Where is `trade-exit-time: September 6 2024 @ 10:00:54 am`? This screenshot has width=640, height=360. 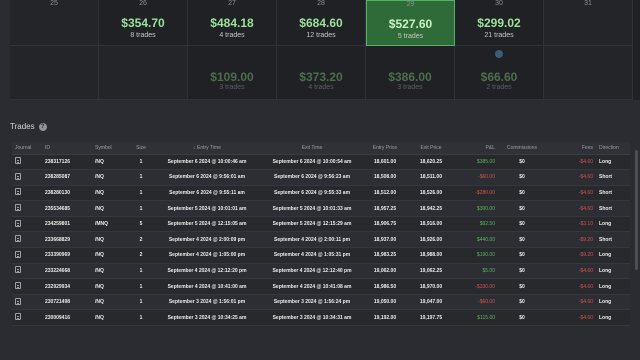
trade-exit-time: September 6 2024 @ 10:00:54 am is located at coordinates (312, 162).